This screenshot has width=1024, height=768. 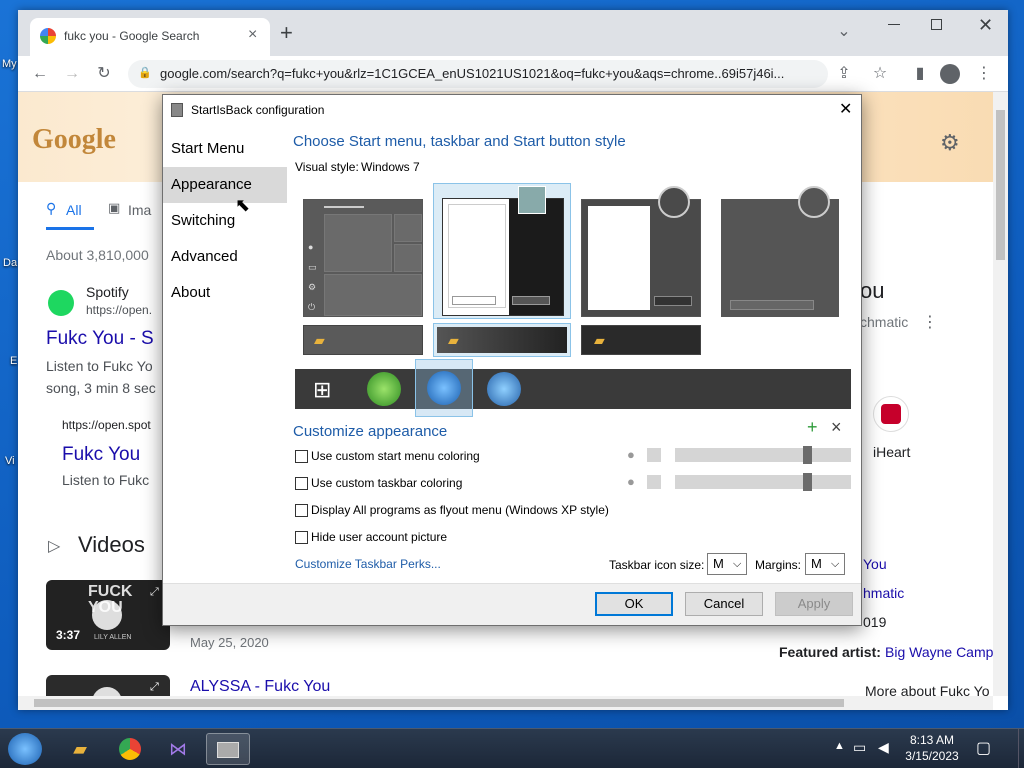 I want to click on maximize-icon, so click(x=936, y=24).